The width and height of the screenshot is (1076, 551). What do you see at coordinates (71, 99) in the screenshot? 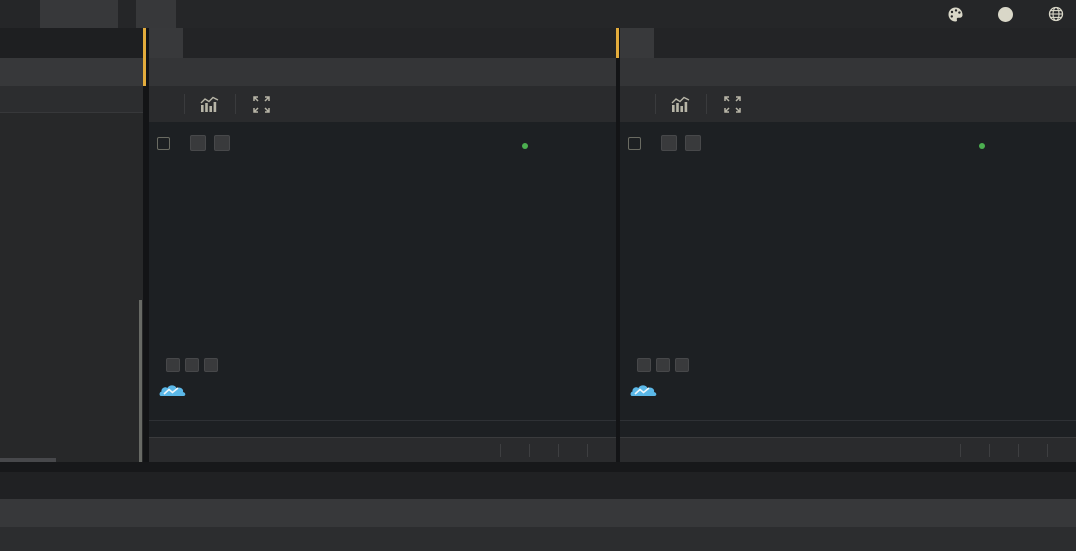
I see `bid-column-header` at bounding box center [71, 99].